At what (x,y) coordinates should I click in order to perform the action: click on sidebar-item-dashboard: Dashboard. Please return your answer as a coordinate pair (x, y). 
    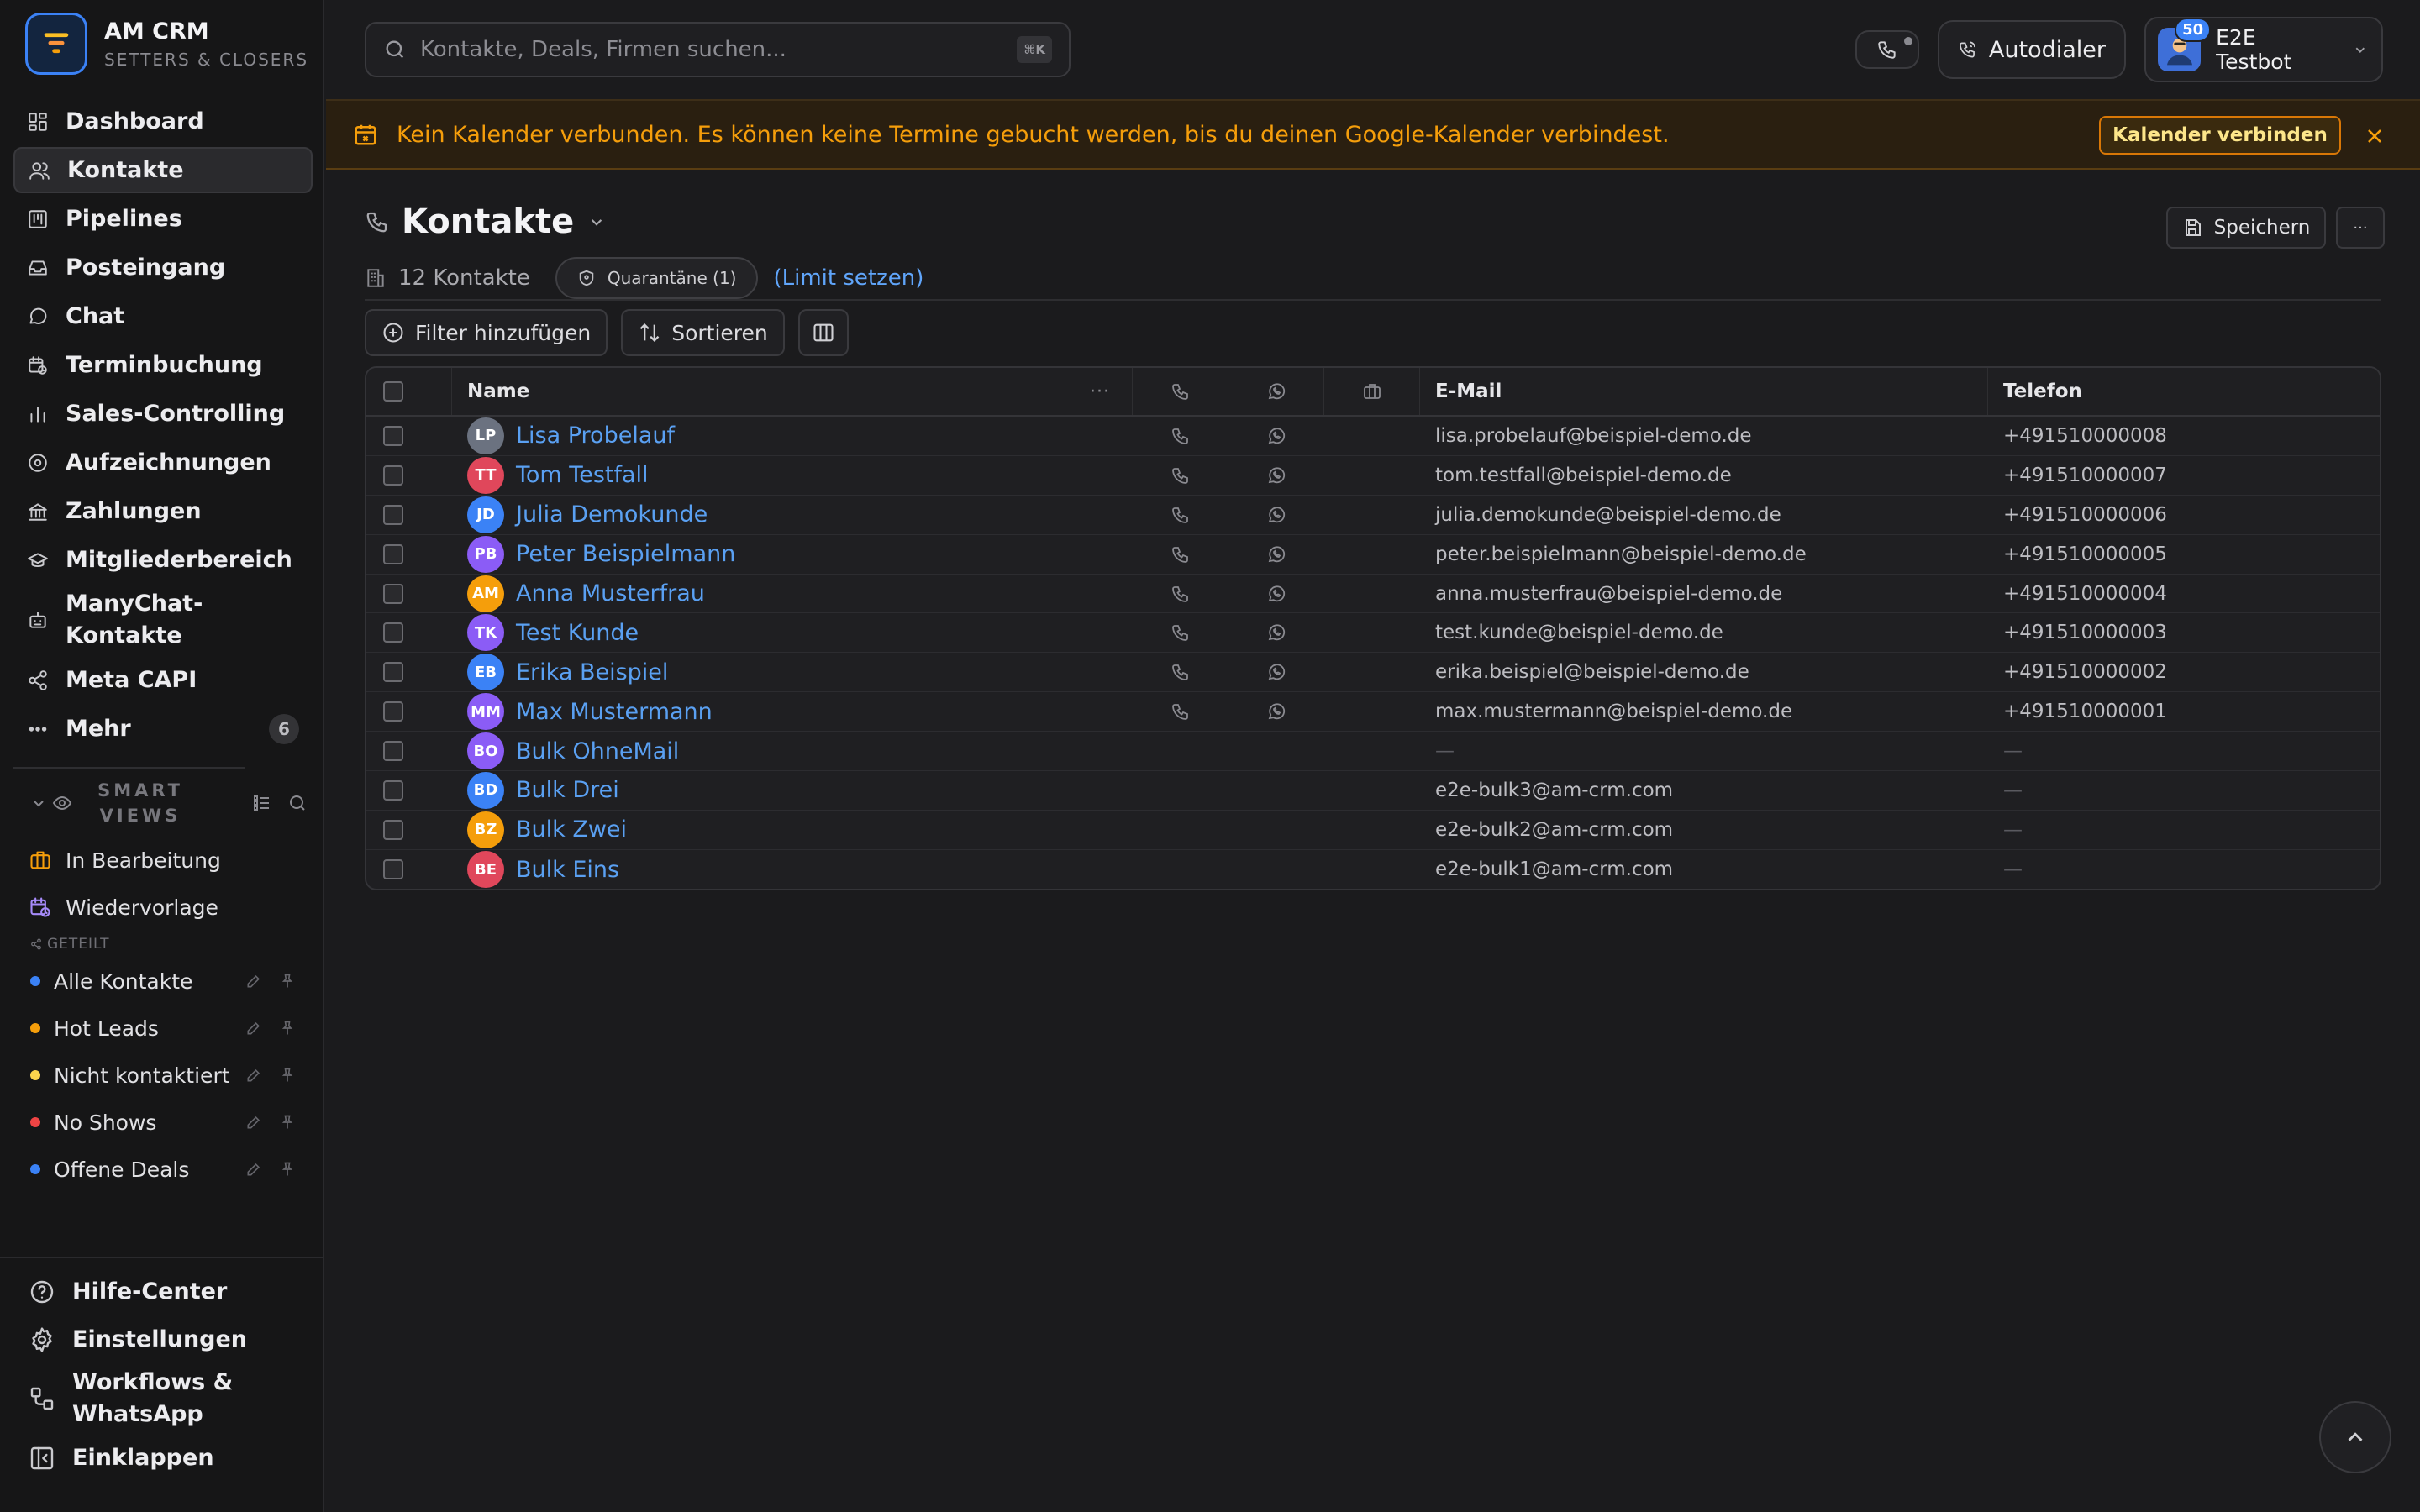
    Looking at the image, I should click on (163, 121).